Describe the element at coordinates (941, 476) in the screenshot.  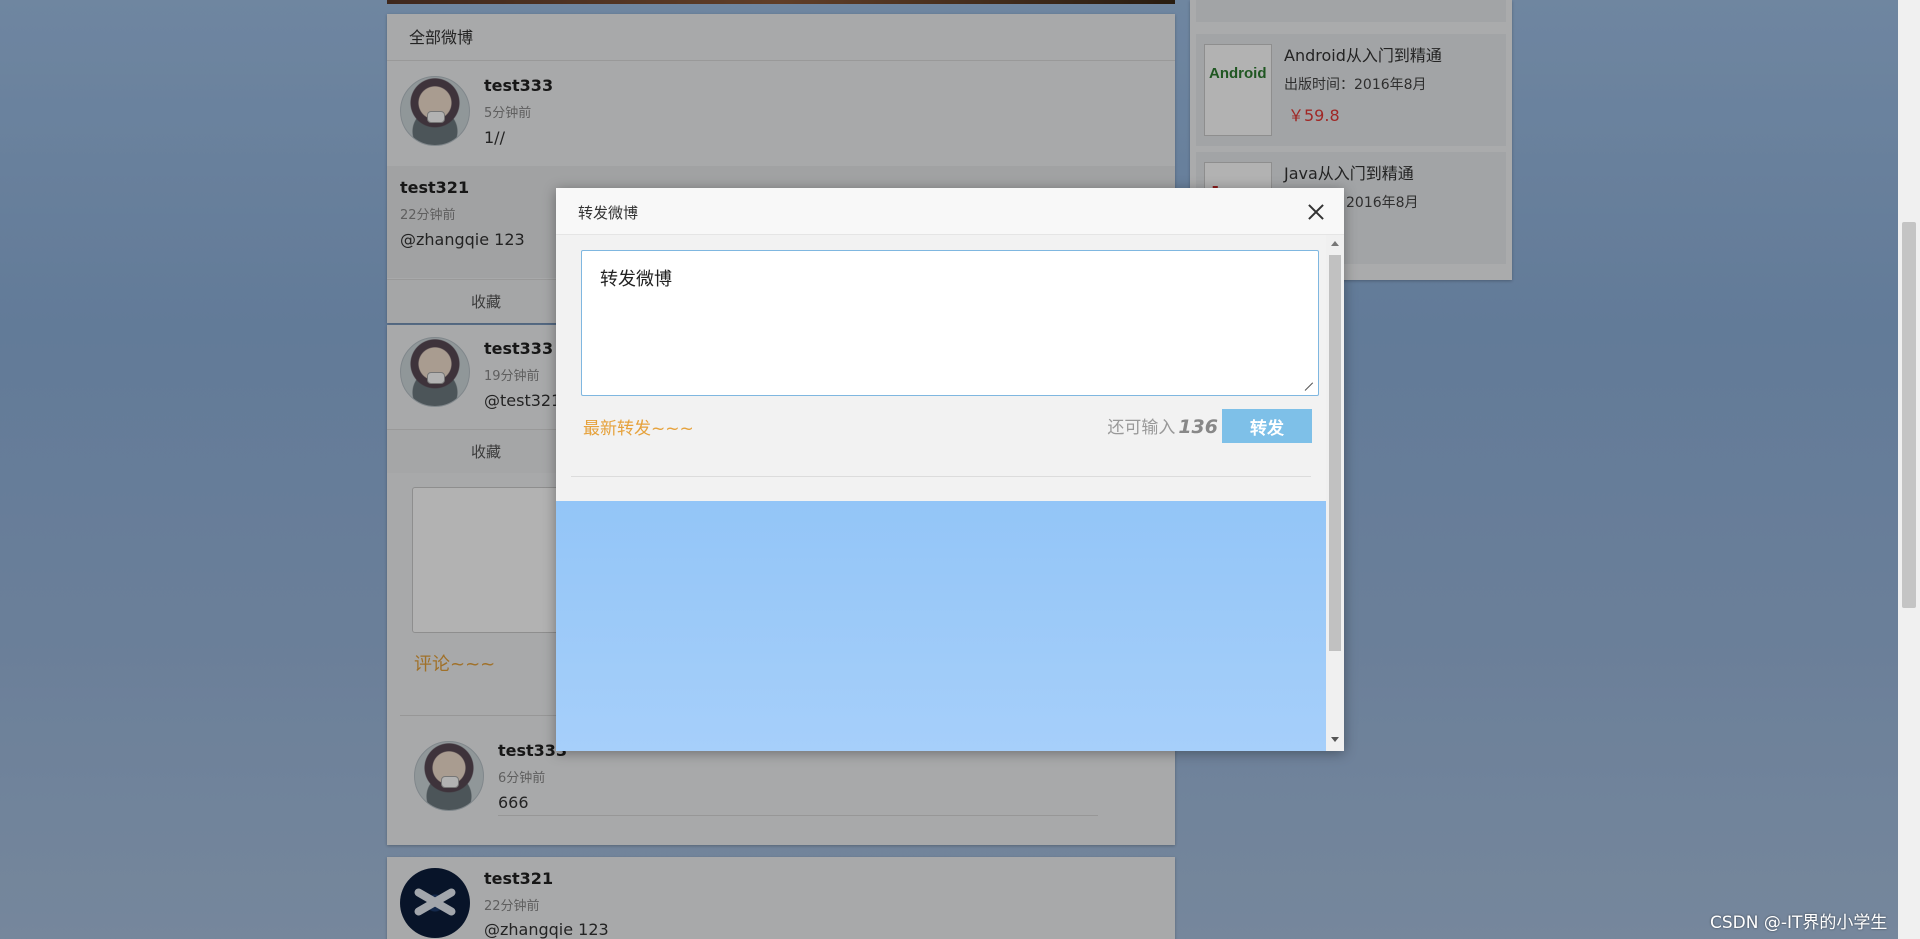
I see `divider` at that location.